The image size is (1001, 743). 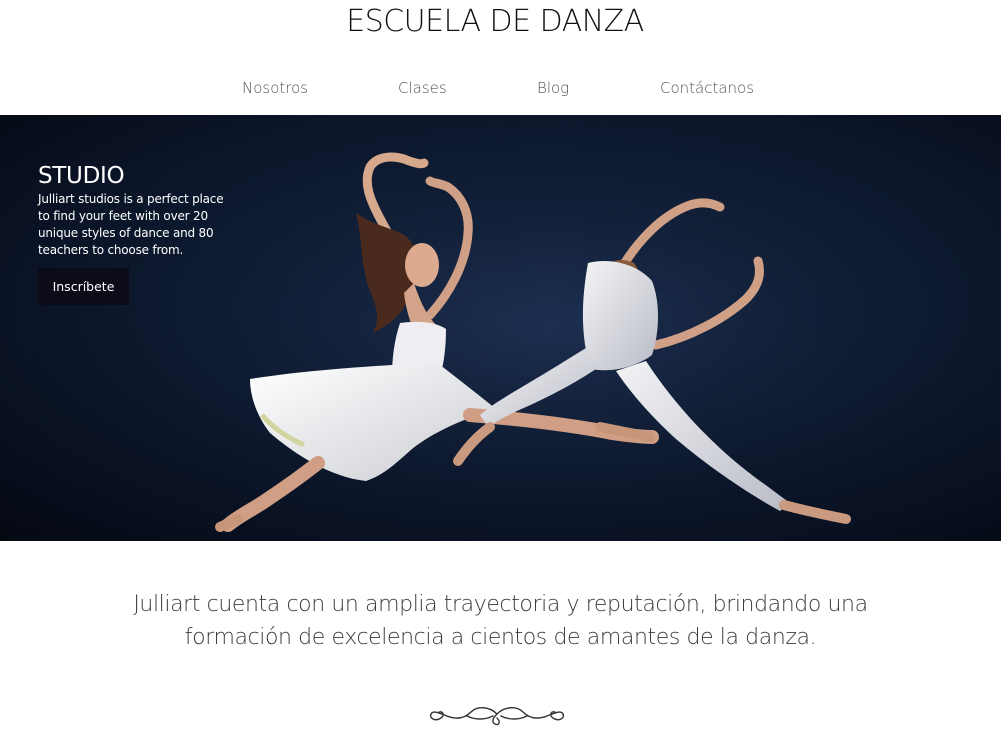 What do you see at coordinates (553, 88) in the screenshot?
I see `nav-link-blog: Blog` at bounding box center [553, 88].